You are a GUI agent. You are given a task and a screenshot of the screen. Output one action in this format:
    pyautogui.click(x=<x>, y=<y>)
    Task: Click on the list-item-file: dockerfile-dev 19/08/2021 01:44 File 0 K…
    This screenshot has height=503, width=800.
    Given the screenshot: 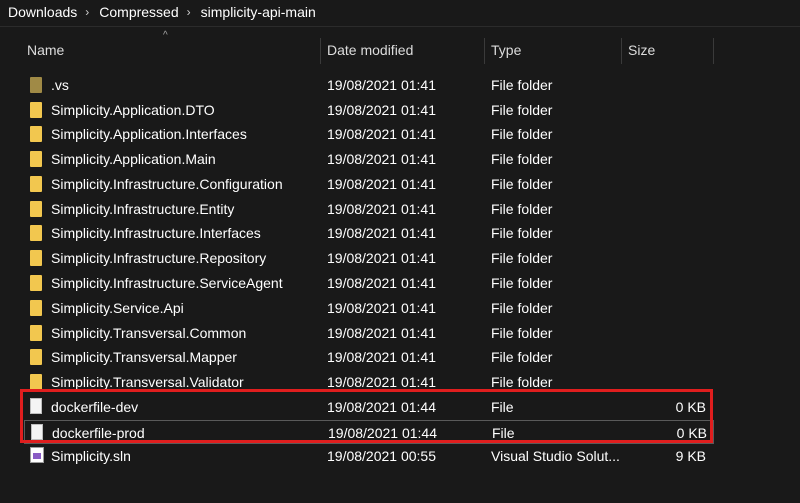 What is the action you would take?
    pyautogui.click(x=369, y=407)
    